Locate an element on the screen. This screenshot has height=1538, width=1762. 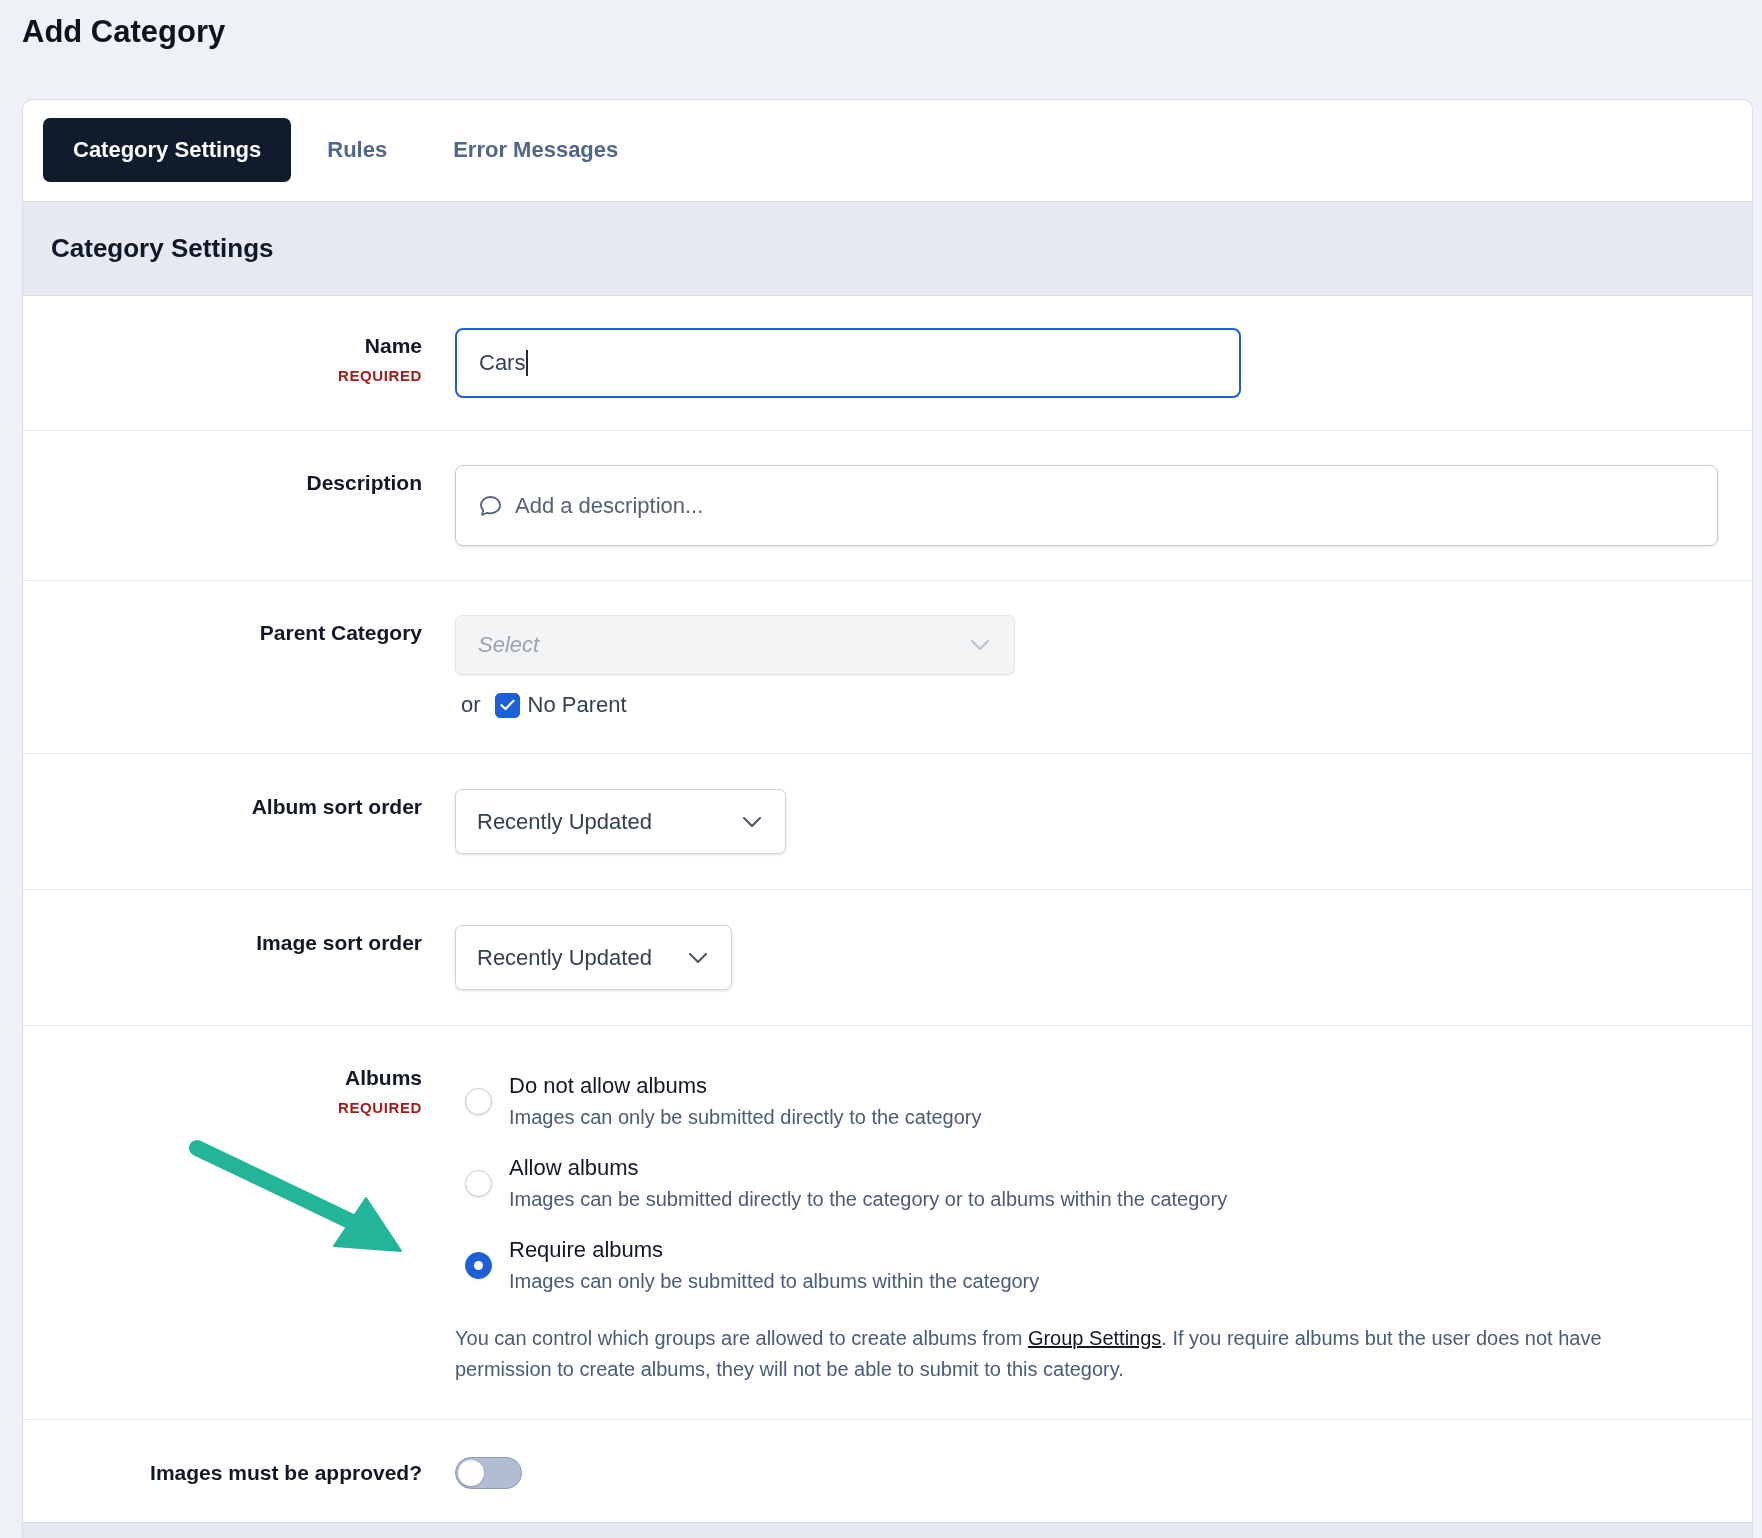
option-description: Images can only be submitted directly to the category is located at coordinates (745, 1117).